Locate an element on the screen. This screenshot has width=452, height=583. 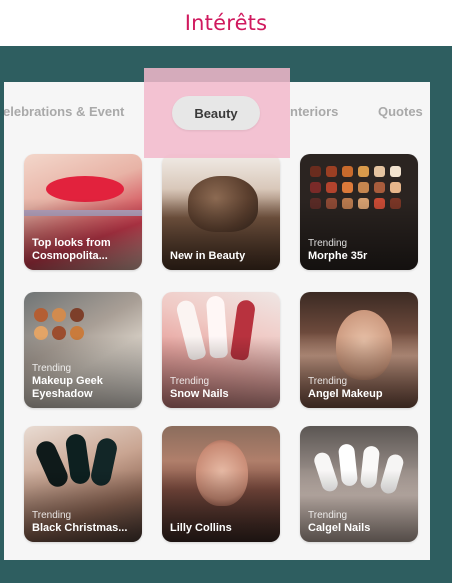
card-title: Makeup Geek Eyeshadow is located at coordinates (67, 387).